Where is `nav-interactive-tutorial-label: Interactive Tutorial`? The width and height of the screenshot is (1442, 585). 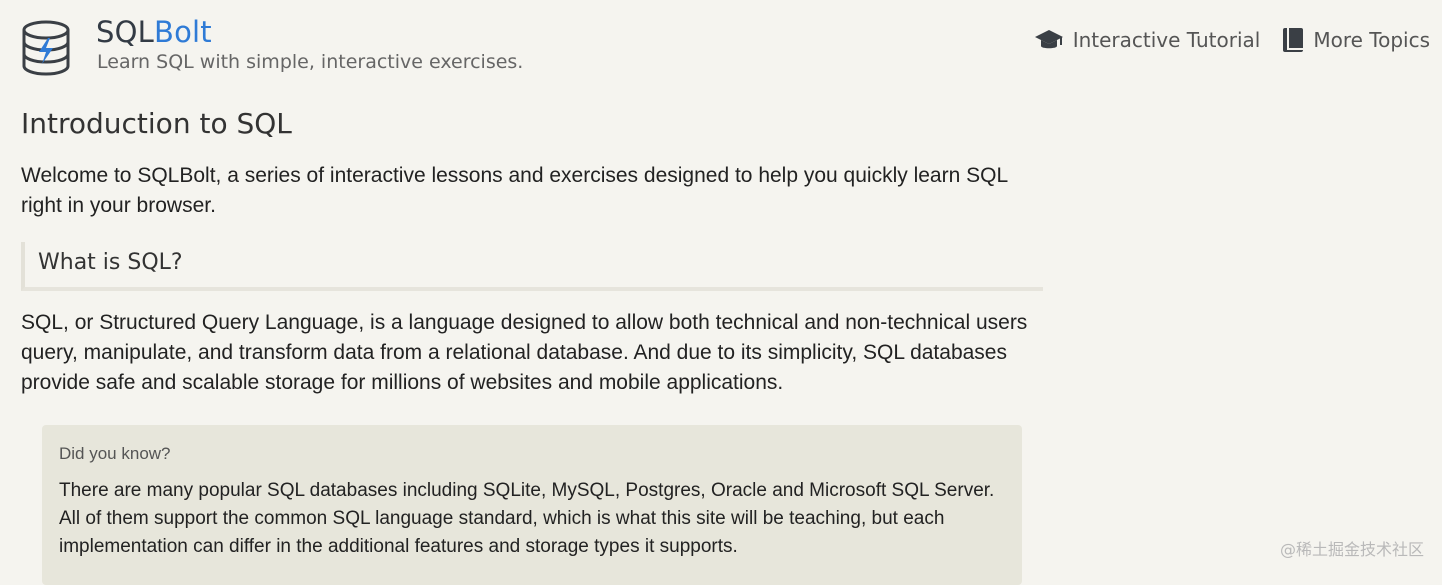
nav-interactive-tutorial-label: Interactive Tutorial is located at coordinates (1166, 40).